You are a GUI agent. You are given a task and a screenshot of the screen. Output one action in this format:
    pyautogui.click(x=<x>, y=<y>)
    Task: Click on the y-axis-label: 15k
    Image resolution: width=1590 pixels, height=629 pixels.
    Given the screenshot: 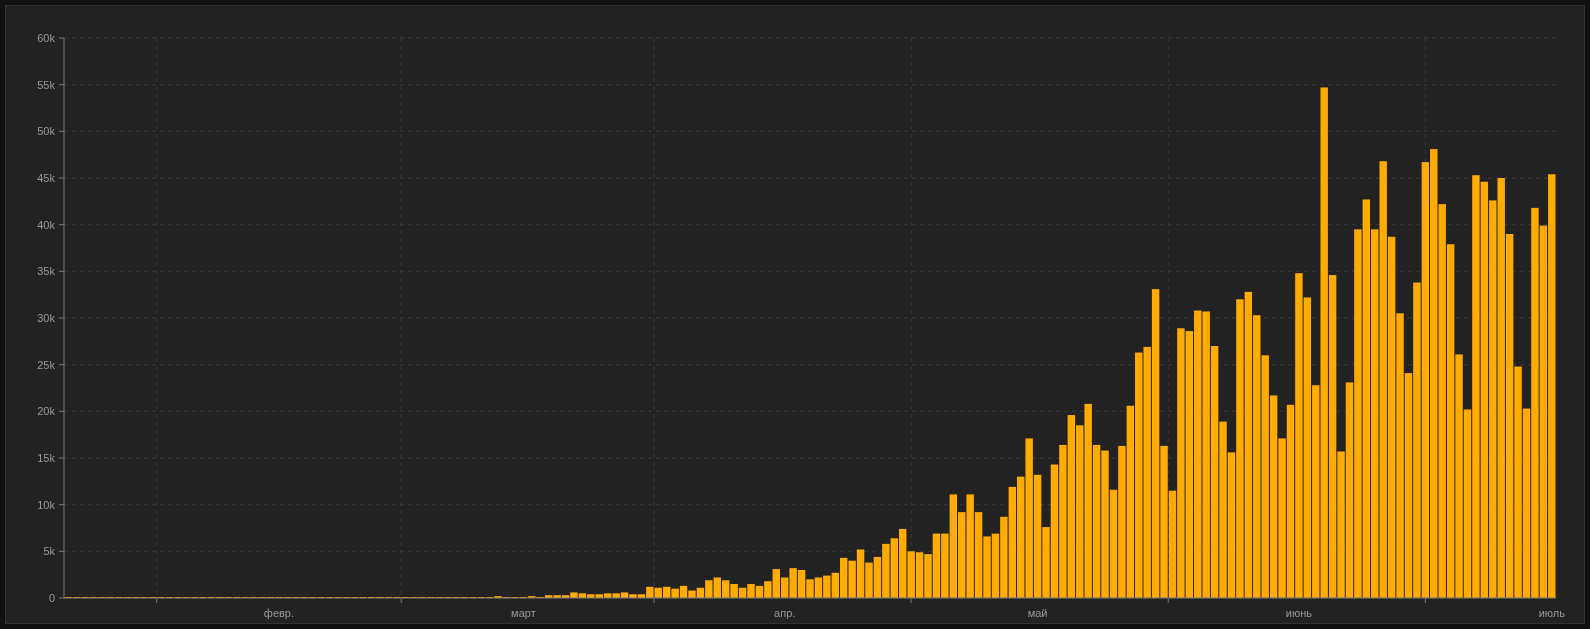 What is the action you would take?
    pyautogui.click(x=46, y=458)
    